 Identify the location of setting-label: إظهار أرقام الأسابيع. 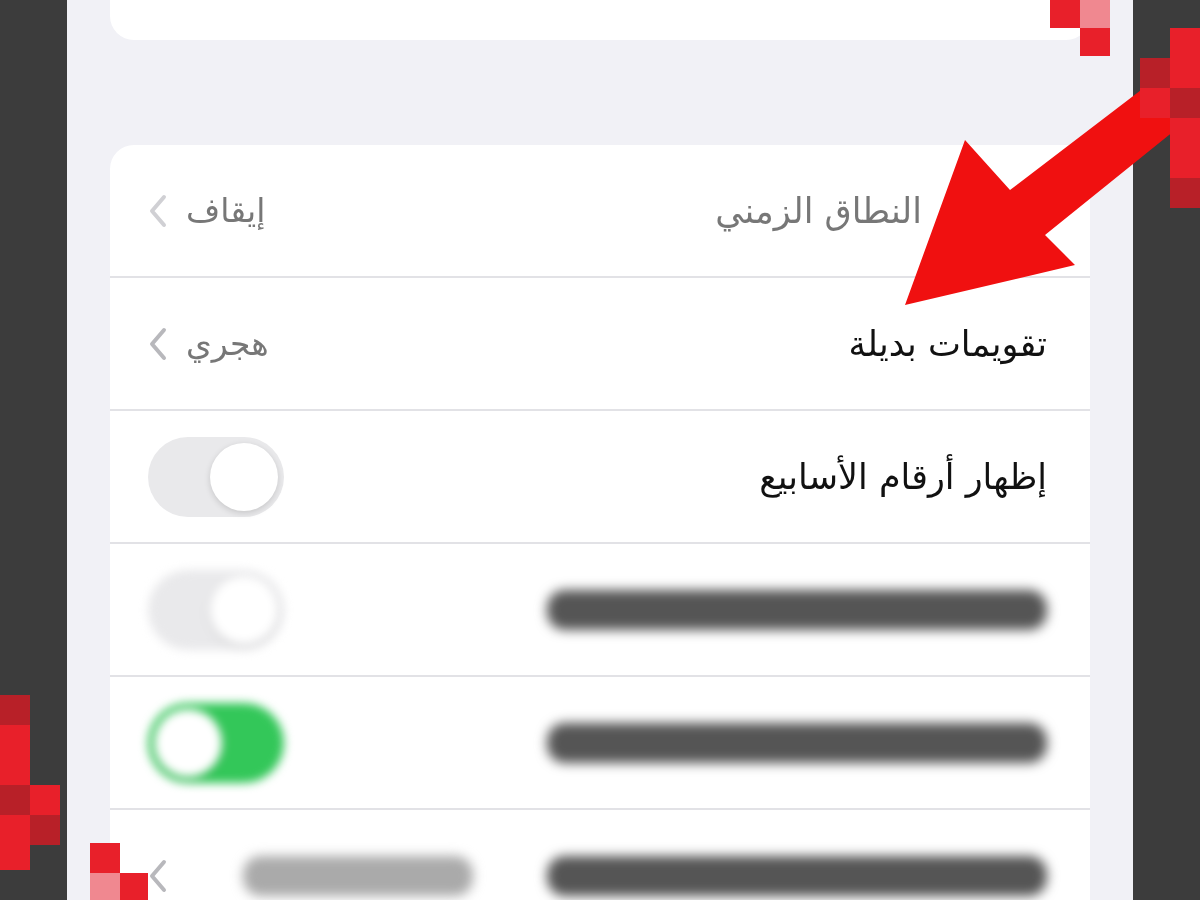
(902, 476).